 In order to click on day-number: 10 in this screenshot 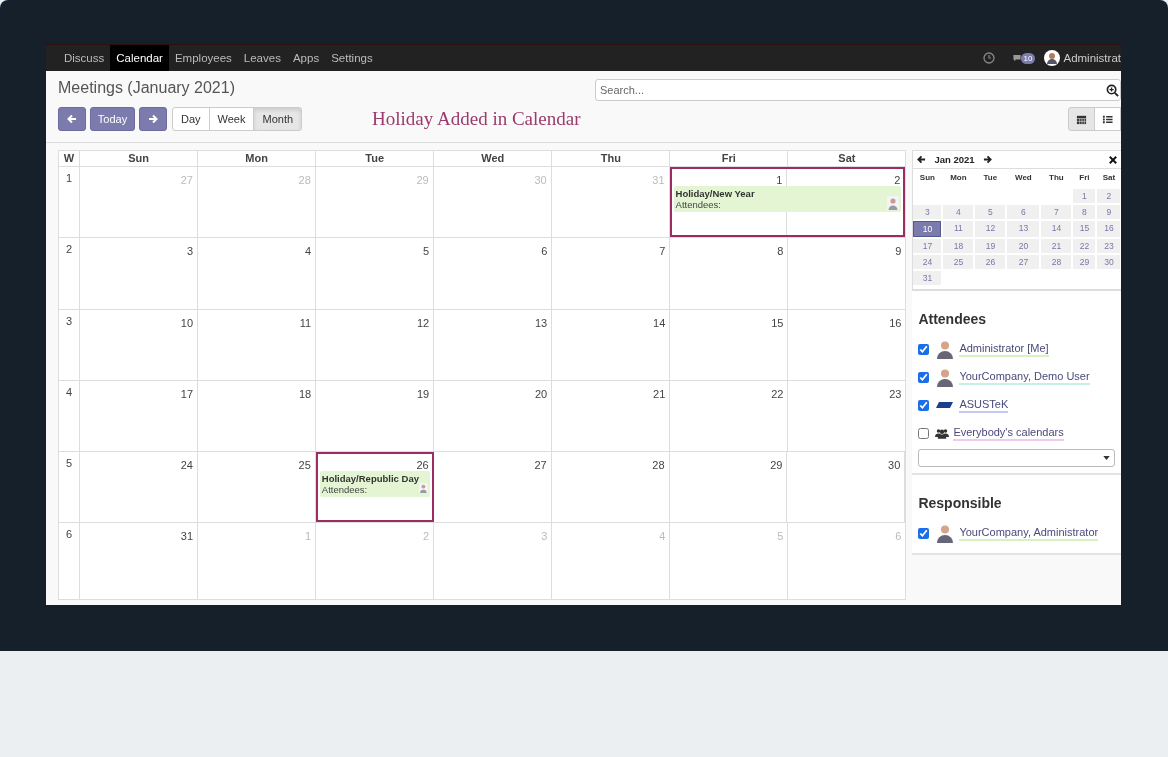, I will do `click(187, 322)`.